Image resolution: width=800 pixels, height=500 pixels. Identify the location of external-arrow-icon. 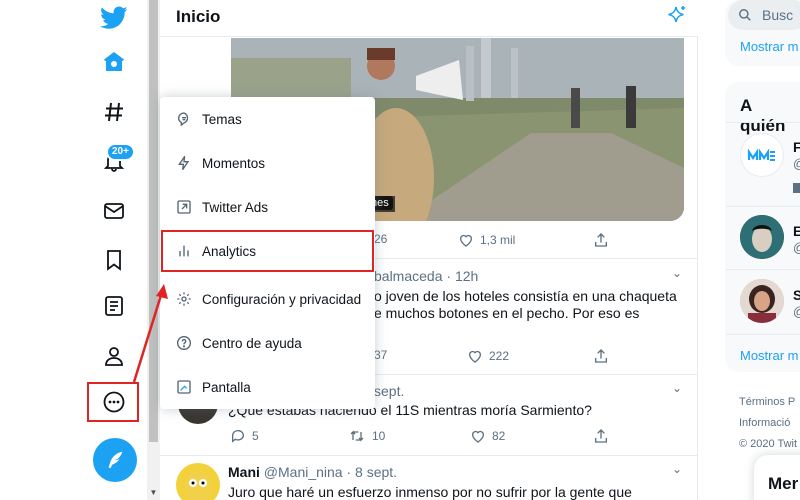
(184, 207).